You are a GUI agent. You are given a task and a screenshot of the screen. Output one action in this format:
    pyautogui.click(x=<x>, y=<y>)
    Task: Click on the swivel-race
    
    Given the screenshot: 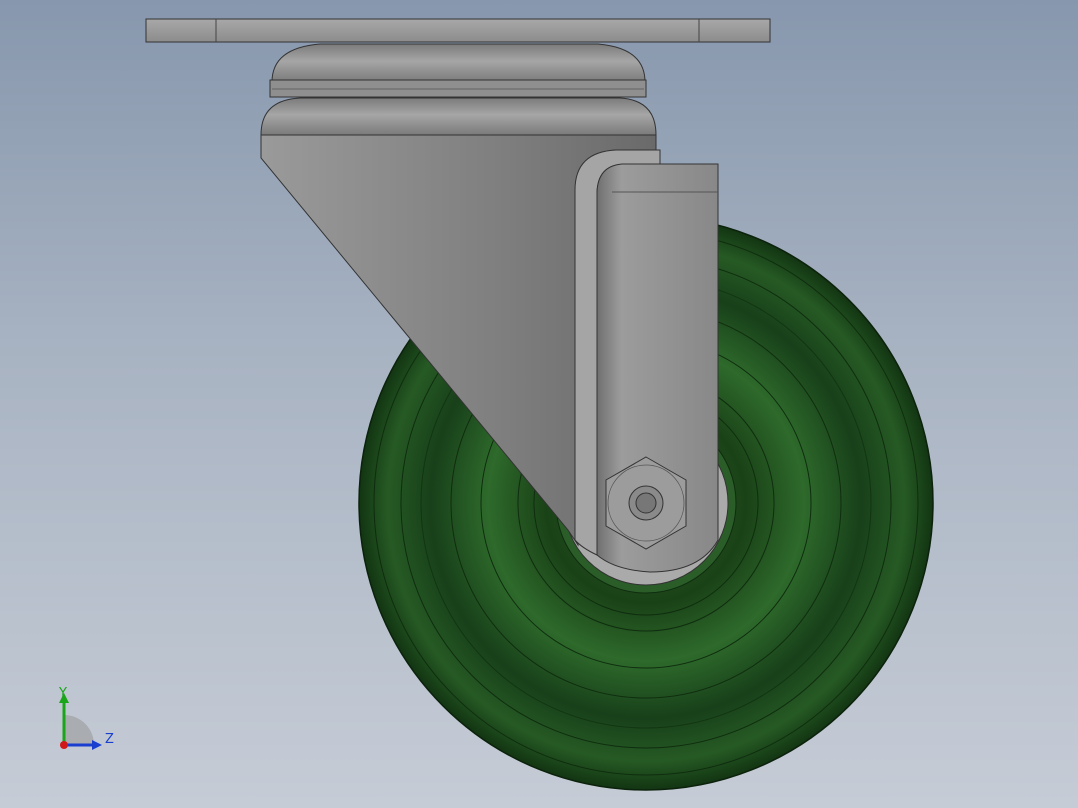 What is the action you would take?
    pyautogui.click(x=458, y=70)
    